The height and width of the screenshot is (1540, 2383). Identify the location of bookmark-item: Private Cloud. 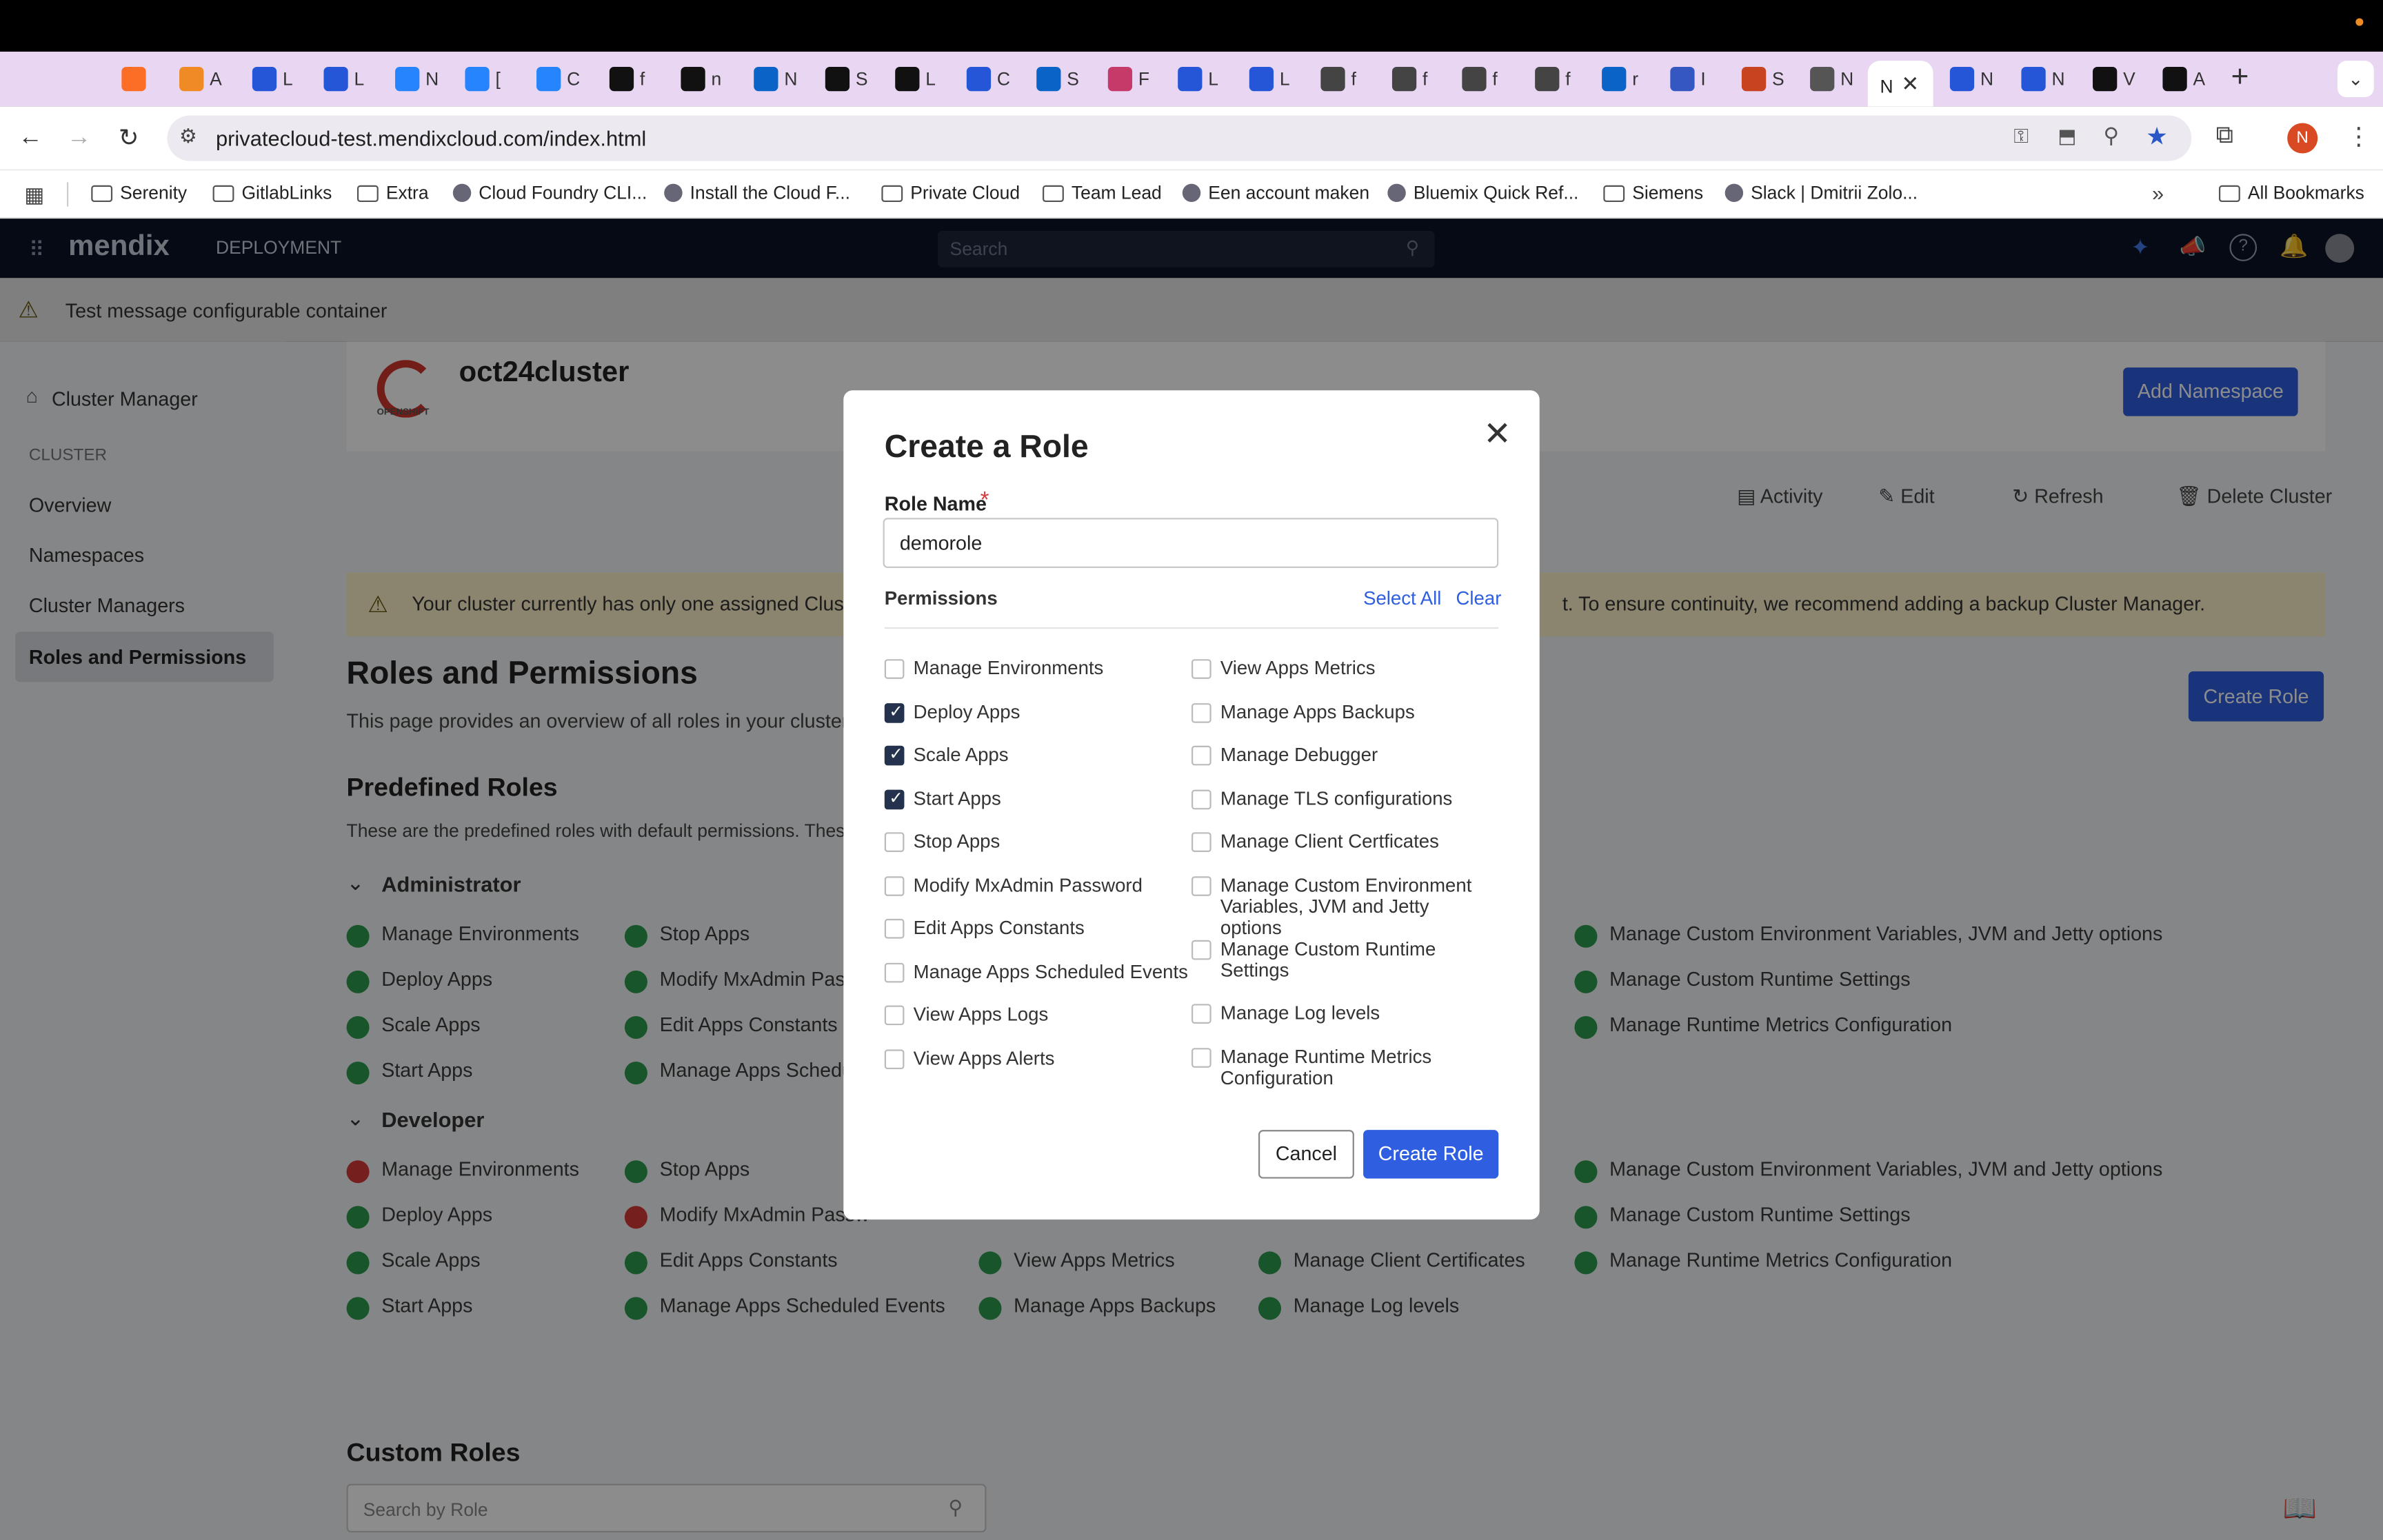
(950, 193).